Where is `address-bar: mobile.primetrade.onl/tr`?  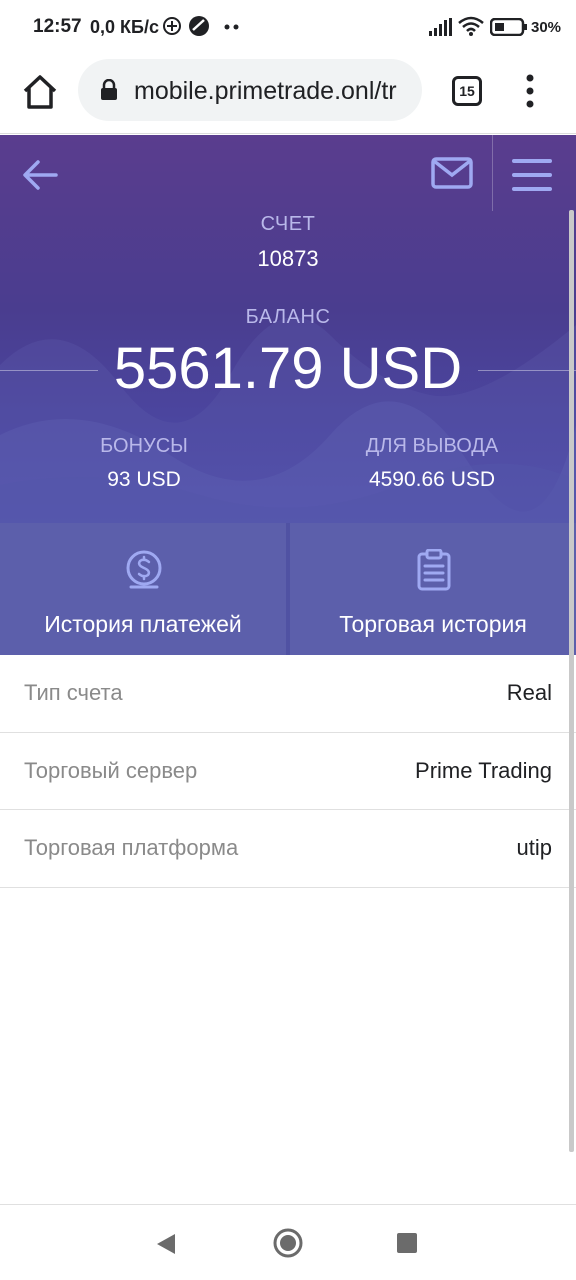
address-bar: mobile.primetrade.onl/tr is located at coordinates (250, 90).